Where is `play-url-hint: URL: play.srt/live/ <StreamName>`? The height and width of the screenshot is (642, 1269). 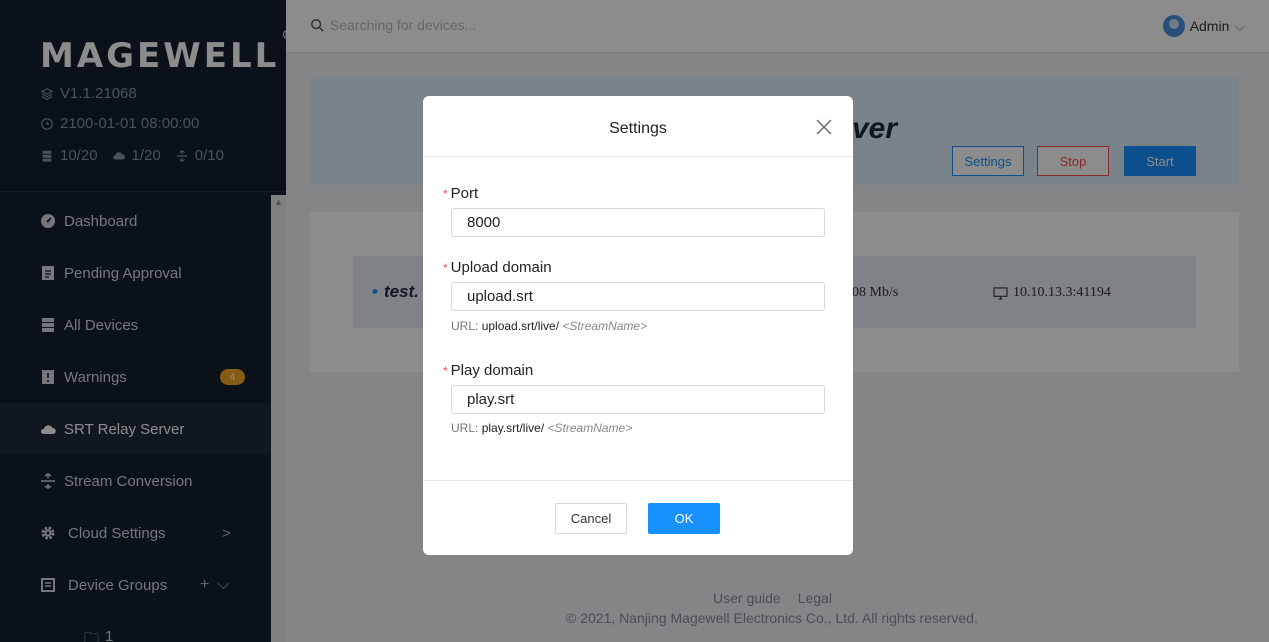
play-url-hint: URL: play.srt/live/ <StreamName> is located at coordinates (542, 428).